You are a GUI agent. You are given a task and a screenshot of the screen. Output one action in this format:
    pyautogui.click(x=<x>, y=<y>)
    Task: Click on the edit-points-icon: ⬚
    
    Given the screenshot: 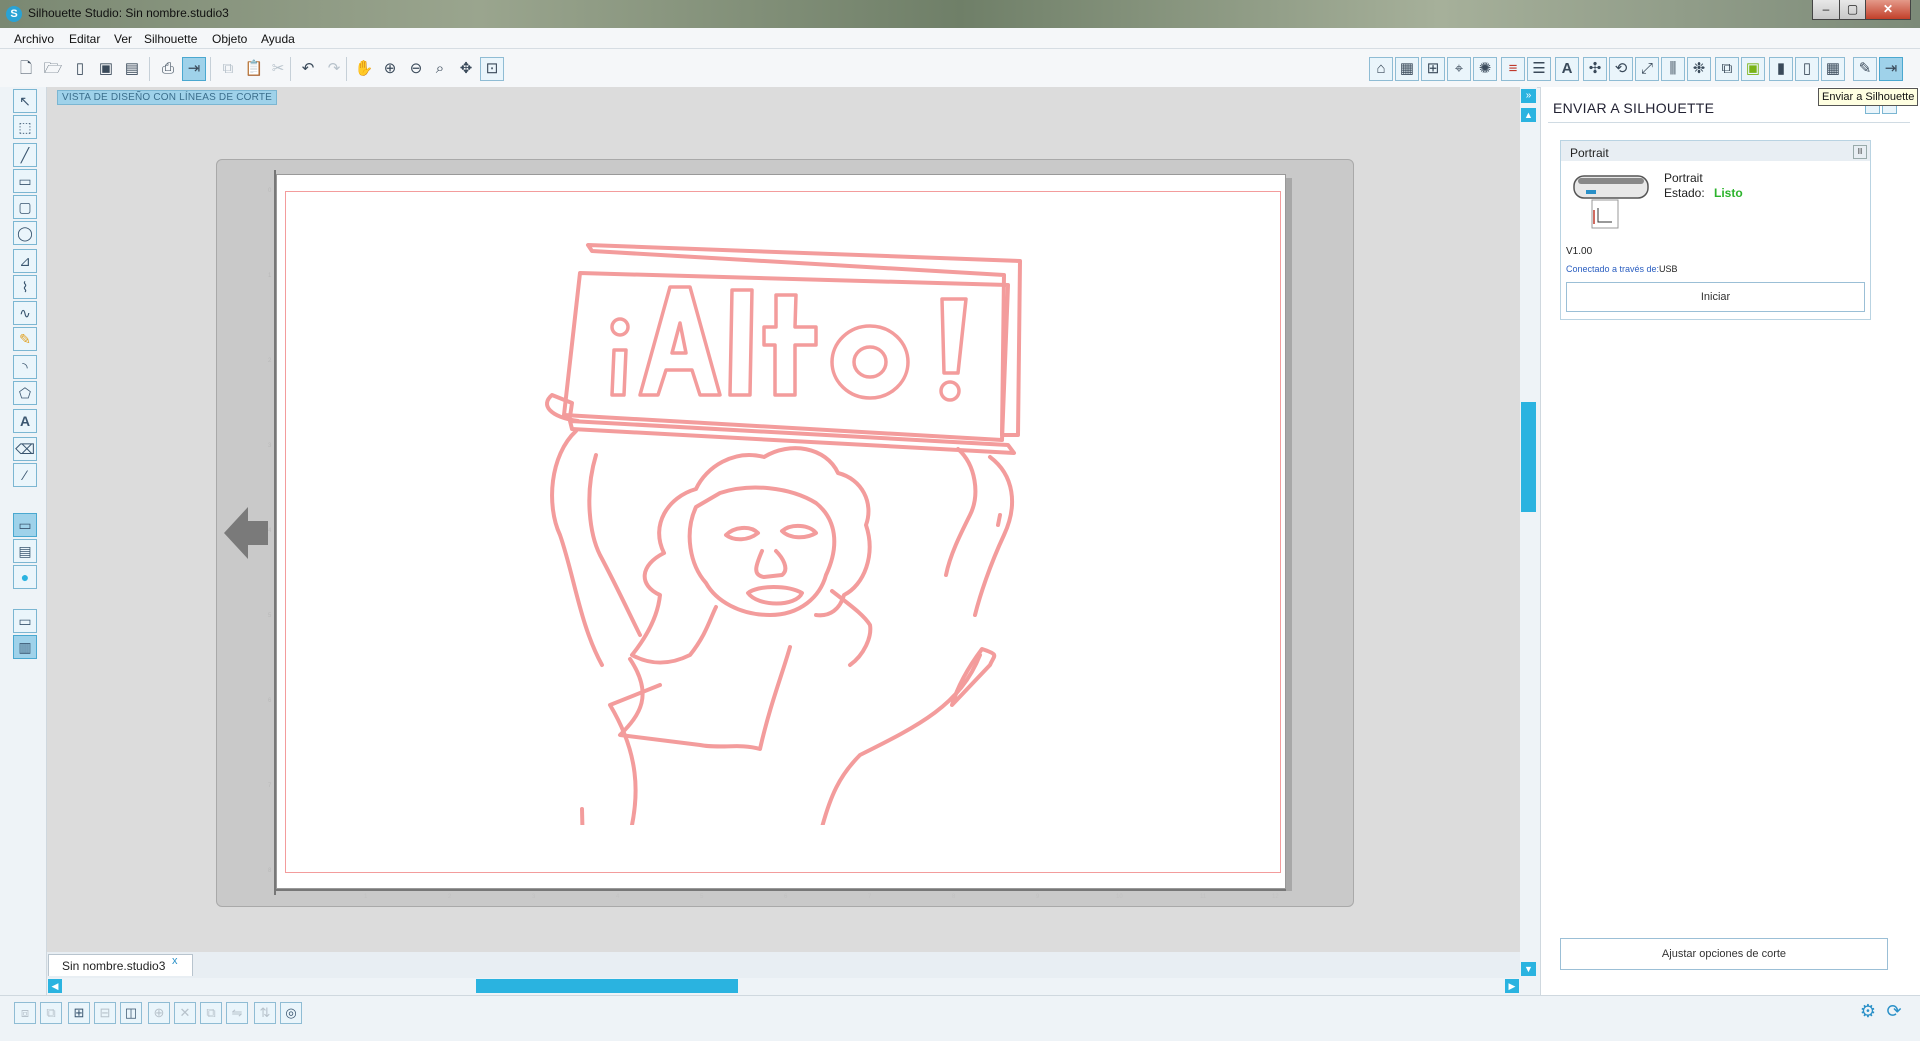 What is the action you would take?
    pyautogui.click(x=25, y=127)
    